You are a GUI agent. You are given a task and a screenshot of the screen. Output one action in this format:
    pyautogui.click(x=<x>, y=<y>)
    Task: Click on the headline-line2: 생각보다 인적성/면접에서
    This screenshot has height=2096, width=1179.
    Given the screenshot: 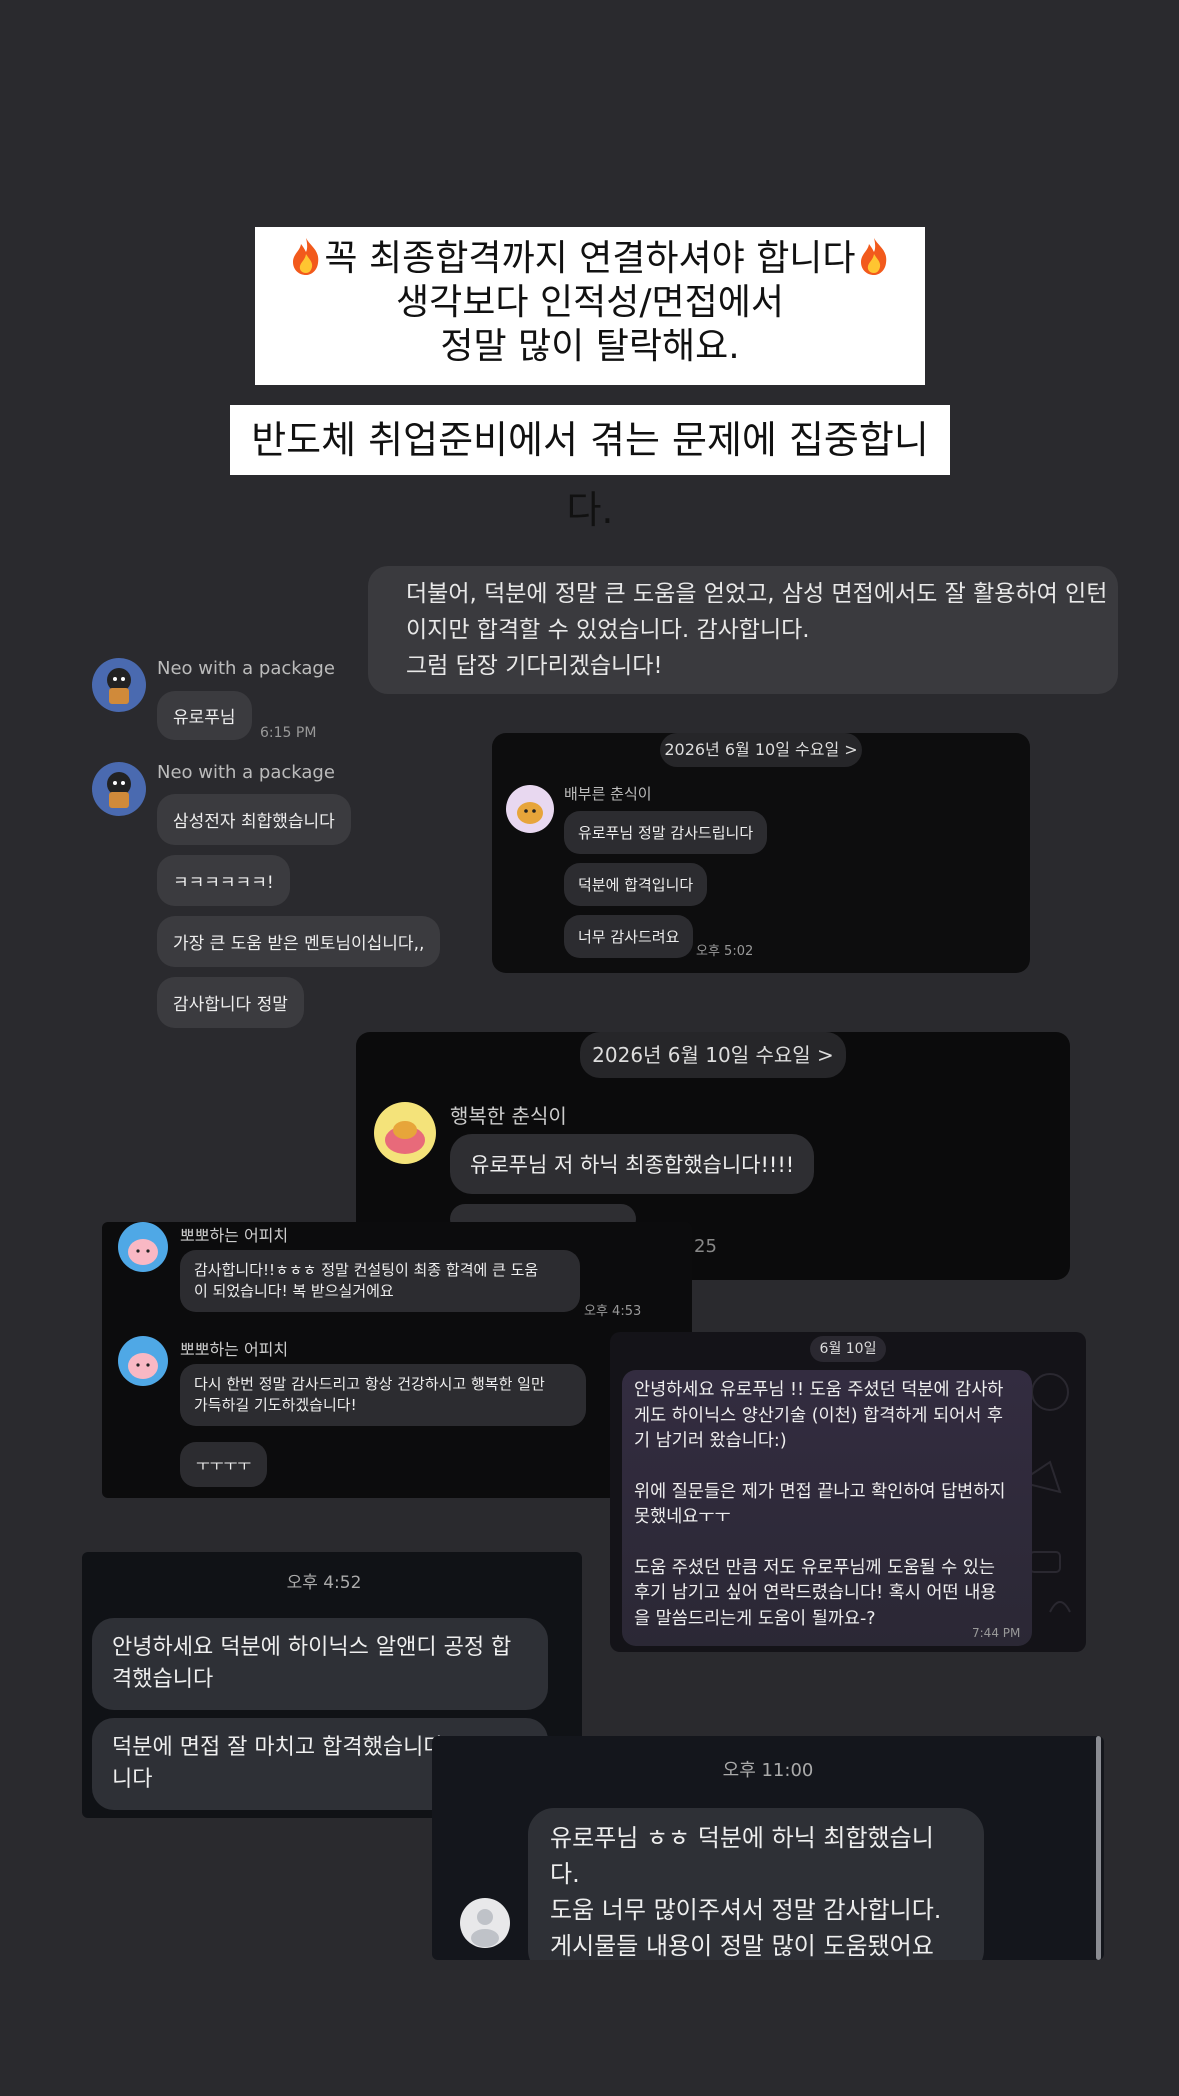 What is the action you would take?
    pyautogui.click(x=590, y=302)
    